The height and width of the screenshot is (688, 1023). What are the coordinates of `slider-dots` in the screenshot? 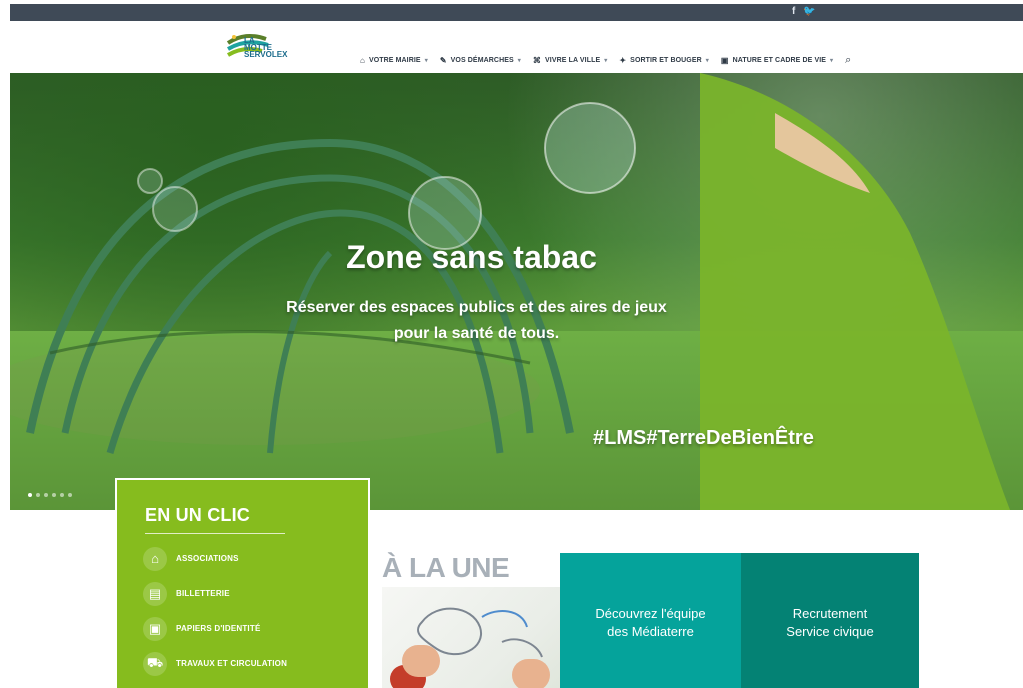 It's located at (50, 495).